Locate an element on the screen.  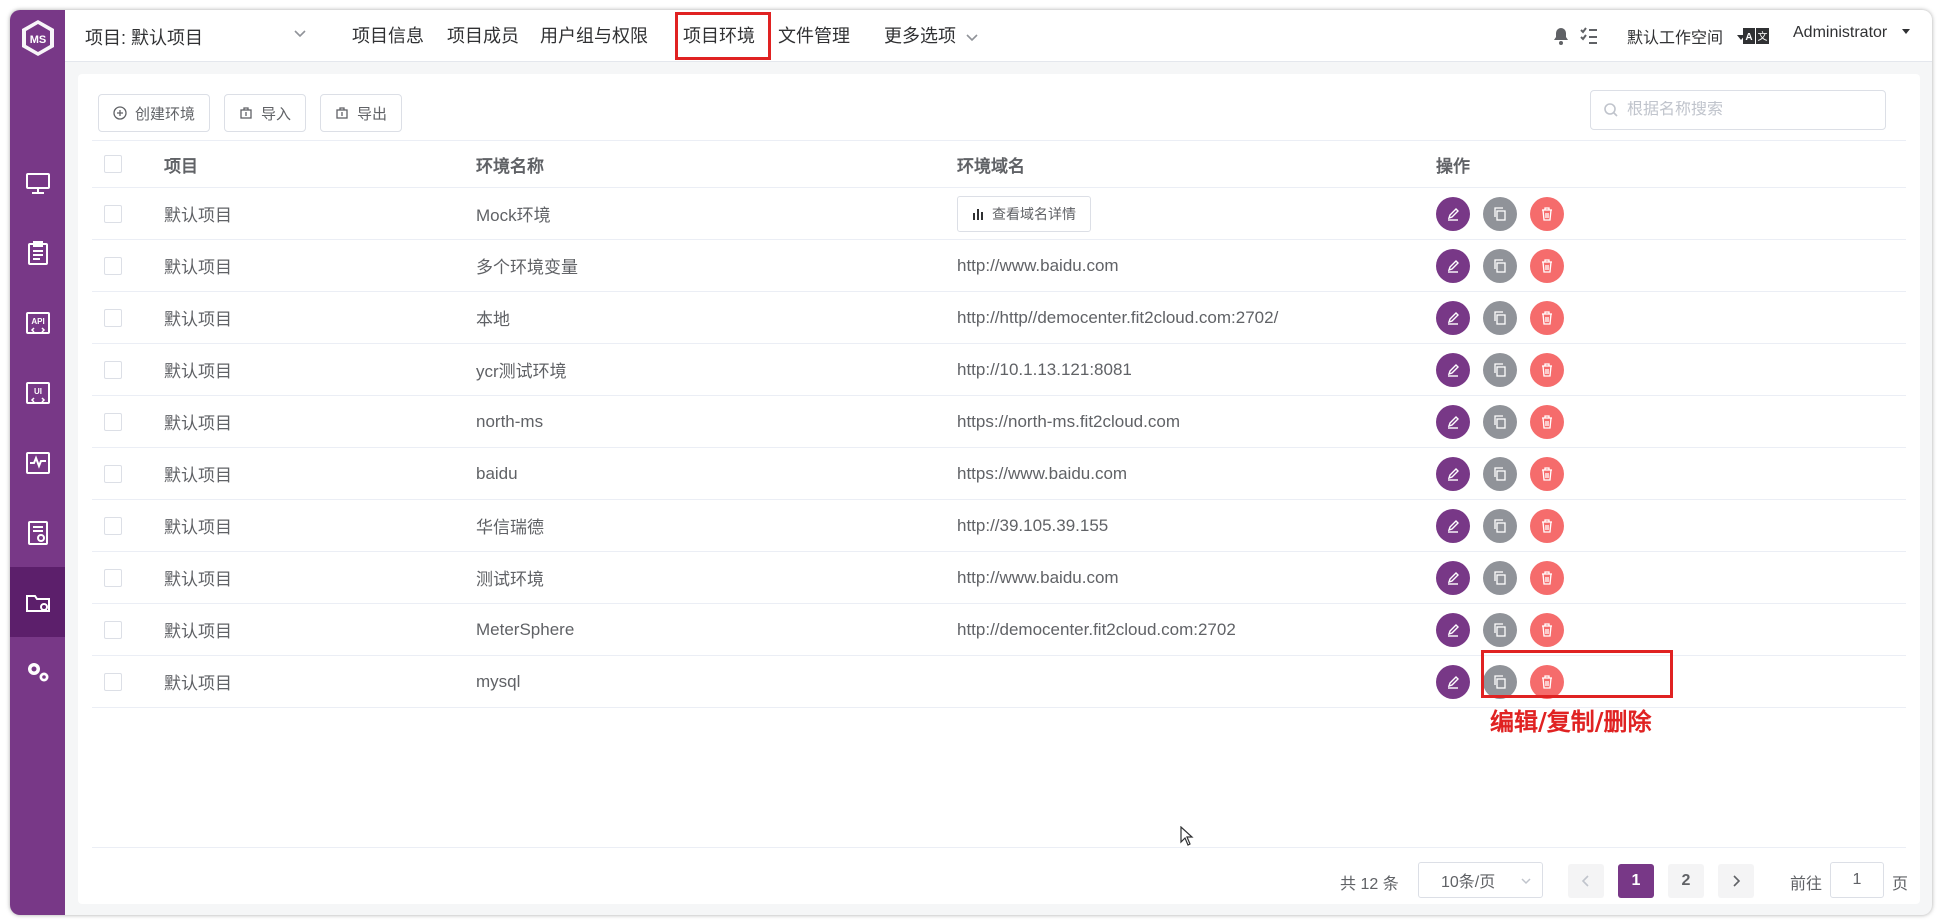
sidebar: MS API UI is located at coordinates (37, 462).